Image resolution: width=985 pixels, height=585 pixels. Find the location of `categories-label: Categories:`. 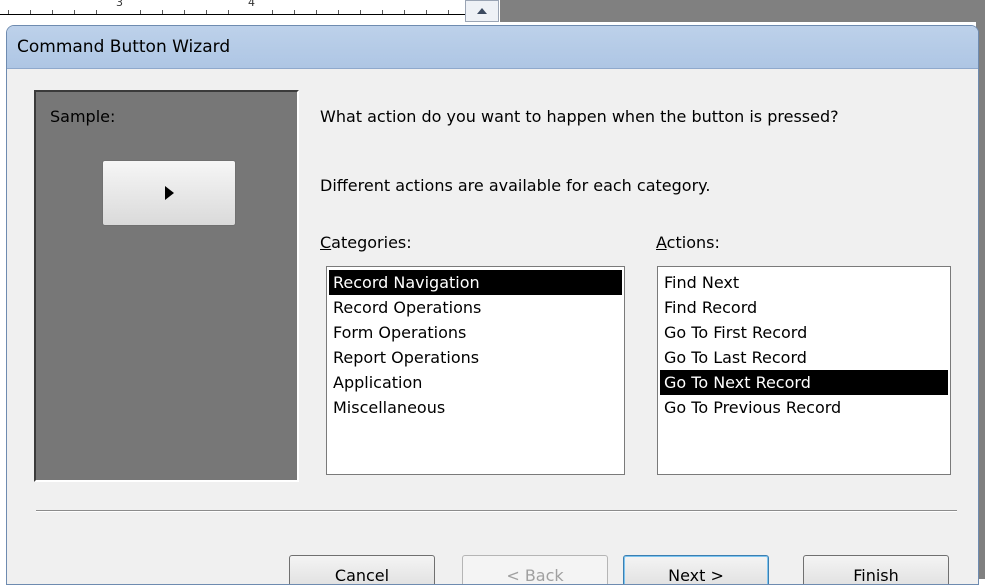

categories-label: Categories: is located at coordinates (366, 242).